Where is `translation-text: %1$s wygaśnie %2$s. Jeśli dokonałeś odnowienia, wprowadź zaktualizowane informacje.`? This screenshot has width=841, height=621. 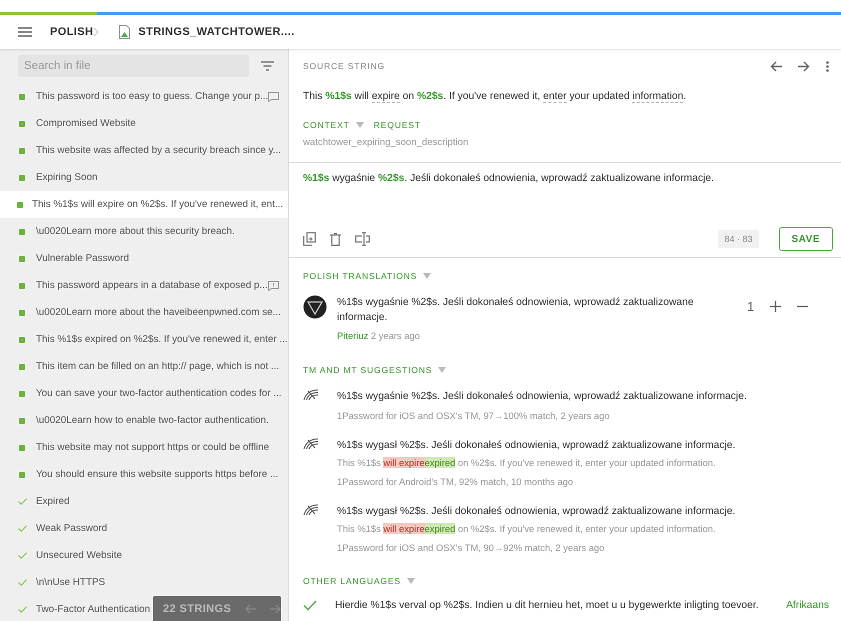 translation-text: %1$s wygaśnie %2$s. Jeśli dokonałeś odnowienia, wprowadź zaktualizowane informacje. is located at coordinates (516, 310).